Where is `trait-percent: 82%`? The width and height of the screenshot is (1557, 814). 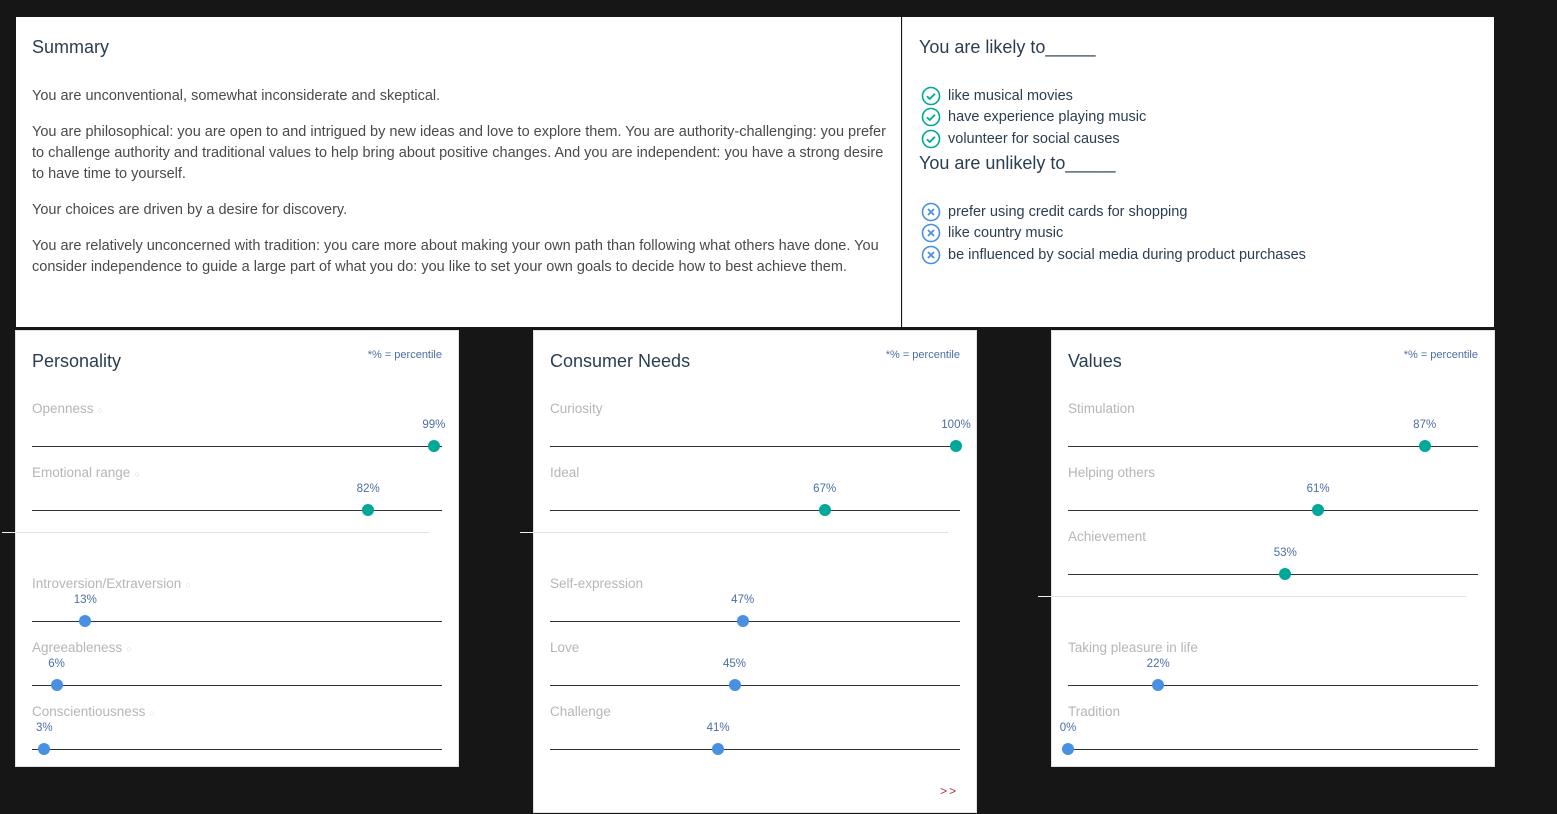 trait-percent: 82% is located at coordinates (368, 489).